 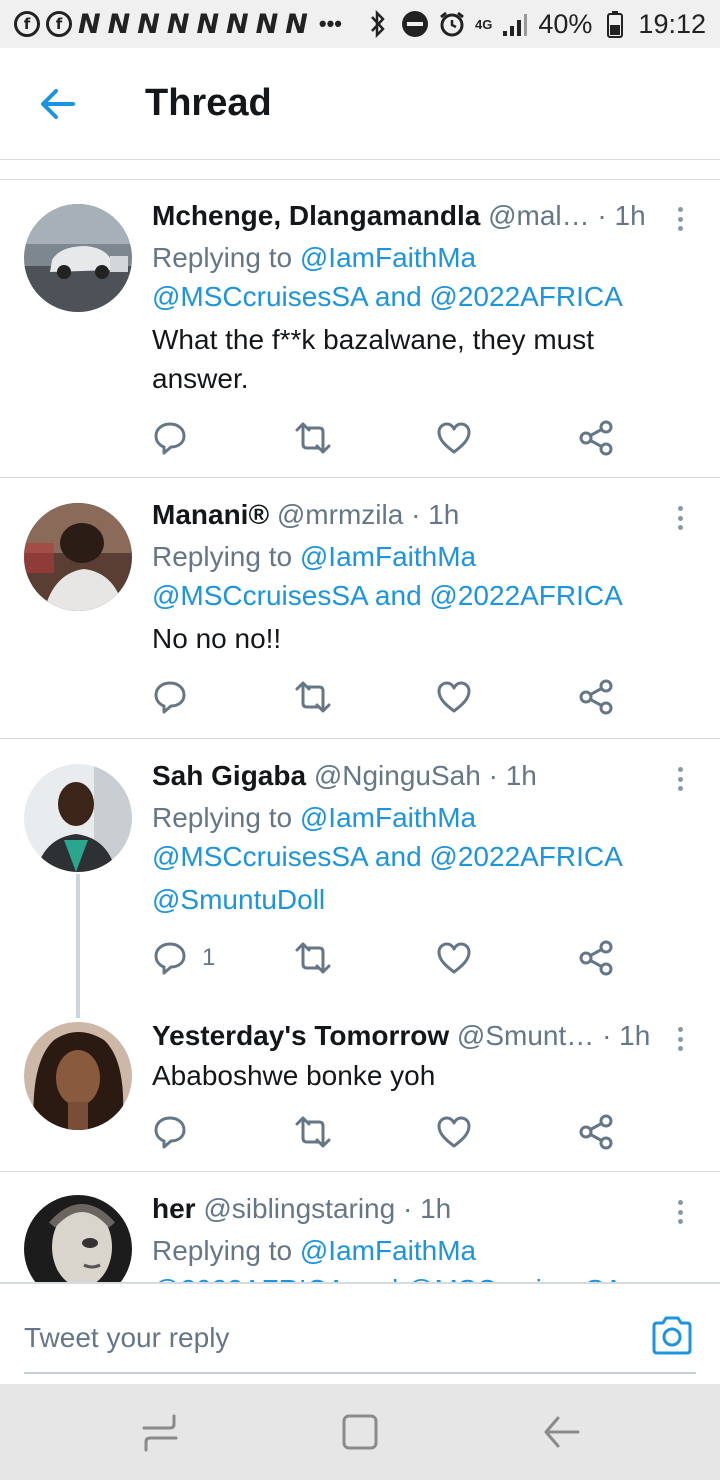 I want to click on author-name: Mchenge, Dlangamandla, so click(x=316, y=215).